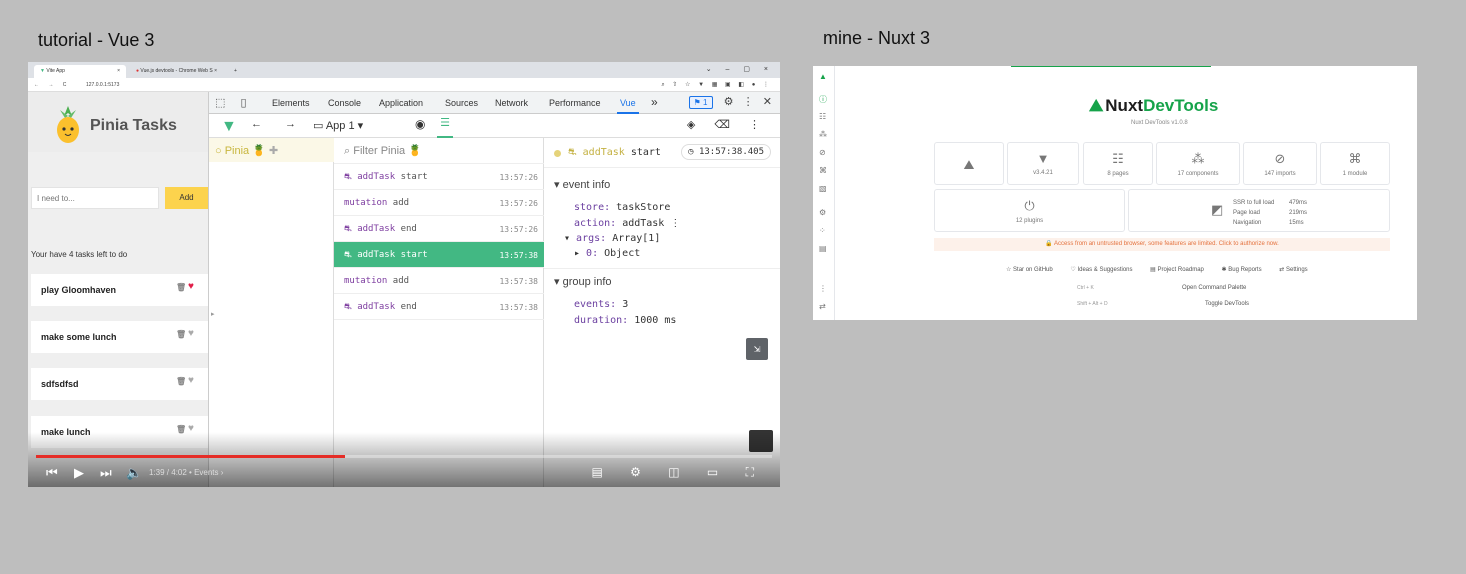 The image size is (1466, 574). What do you see at coordinates (822, 152) in the screenshot?
I see `imports-icon: ⊘` at bounding box center [822, 152].